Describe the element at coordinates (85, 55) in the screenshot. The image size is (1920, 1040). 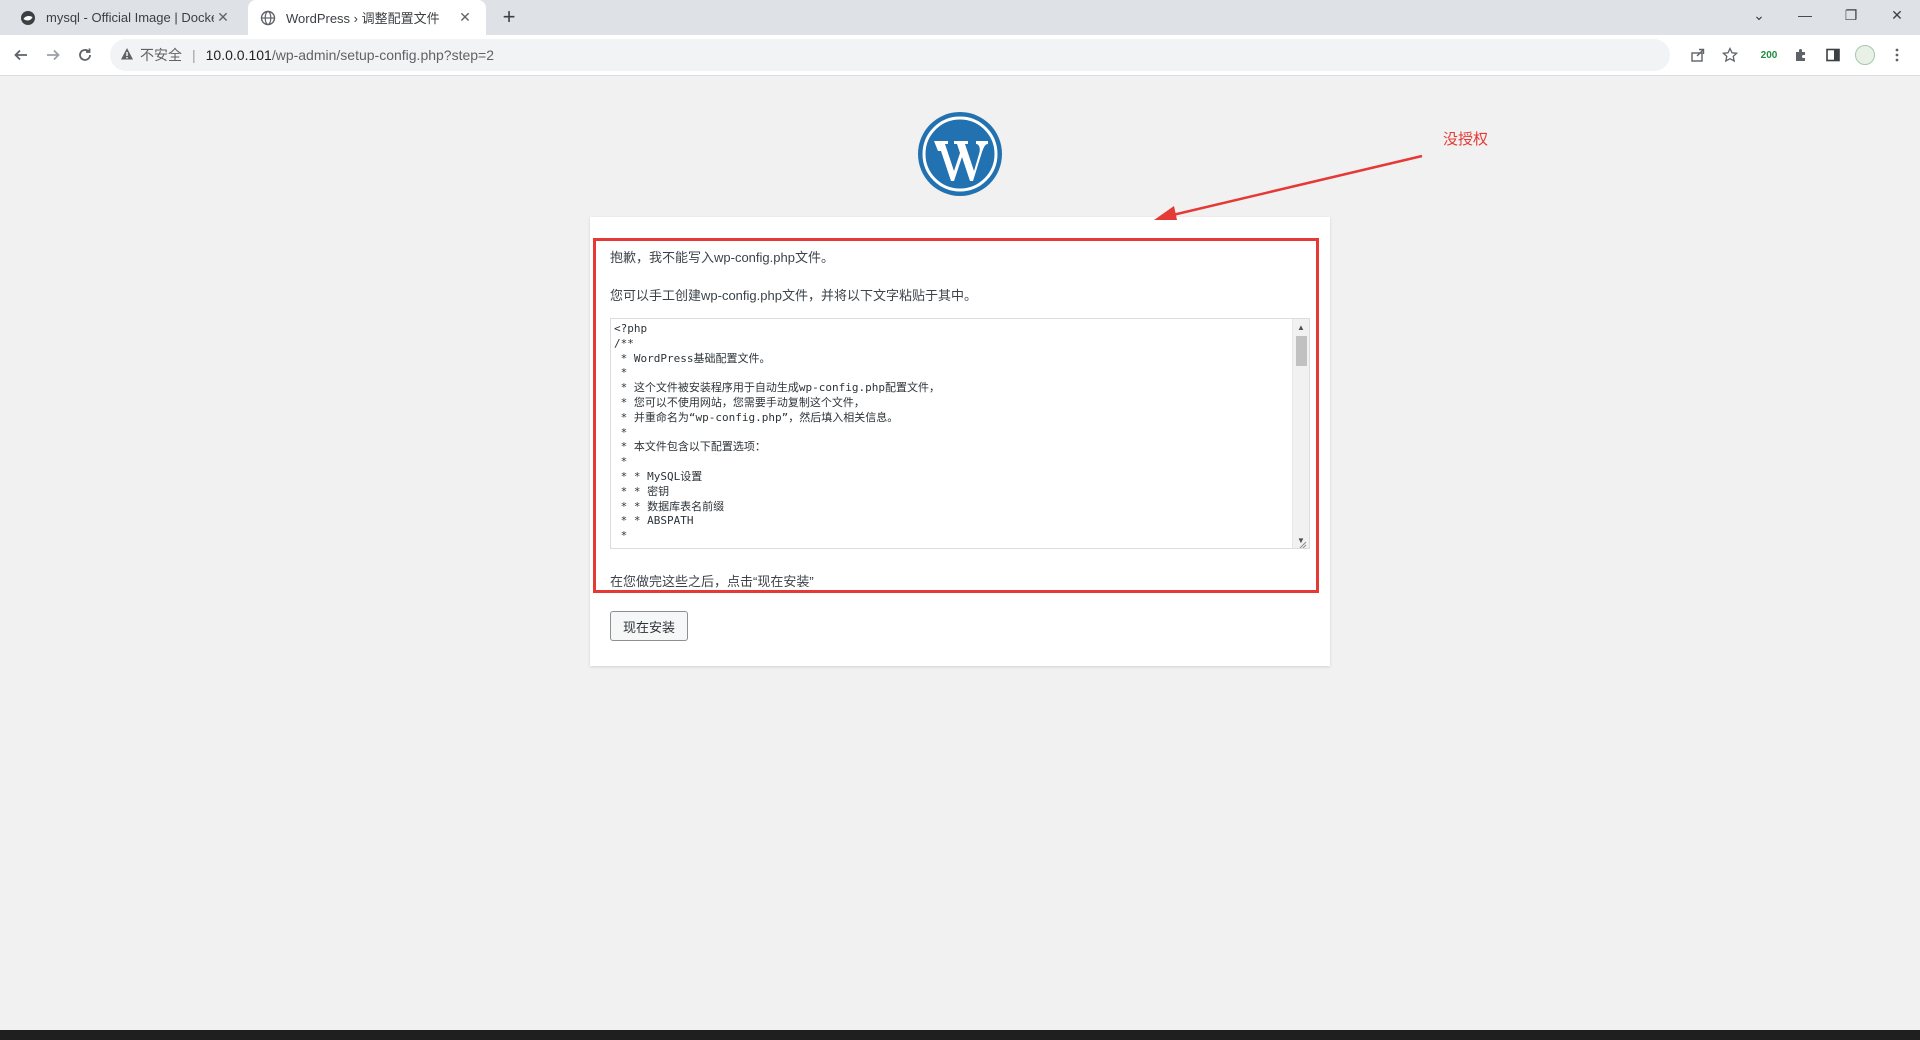
I see `reload-icon` at that location.